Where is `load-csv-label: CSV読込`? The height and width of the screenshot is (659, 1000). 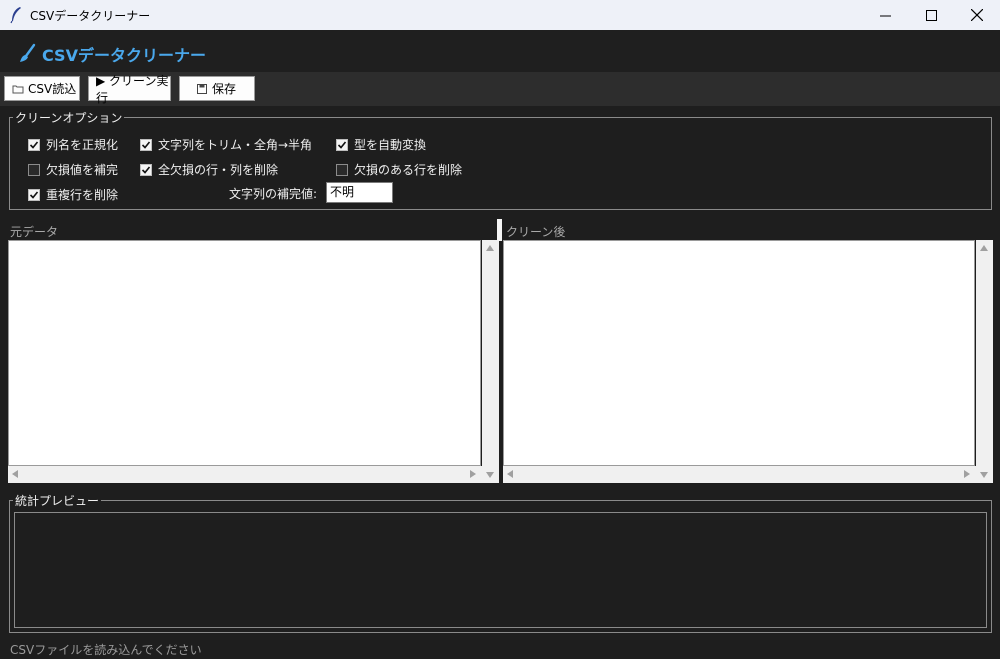
load-csv-label: CSV読込 is located at coordinates (52, 89).